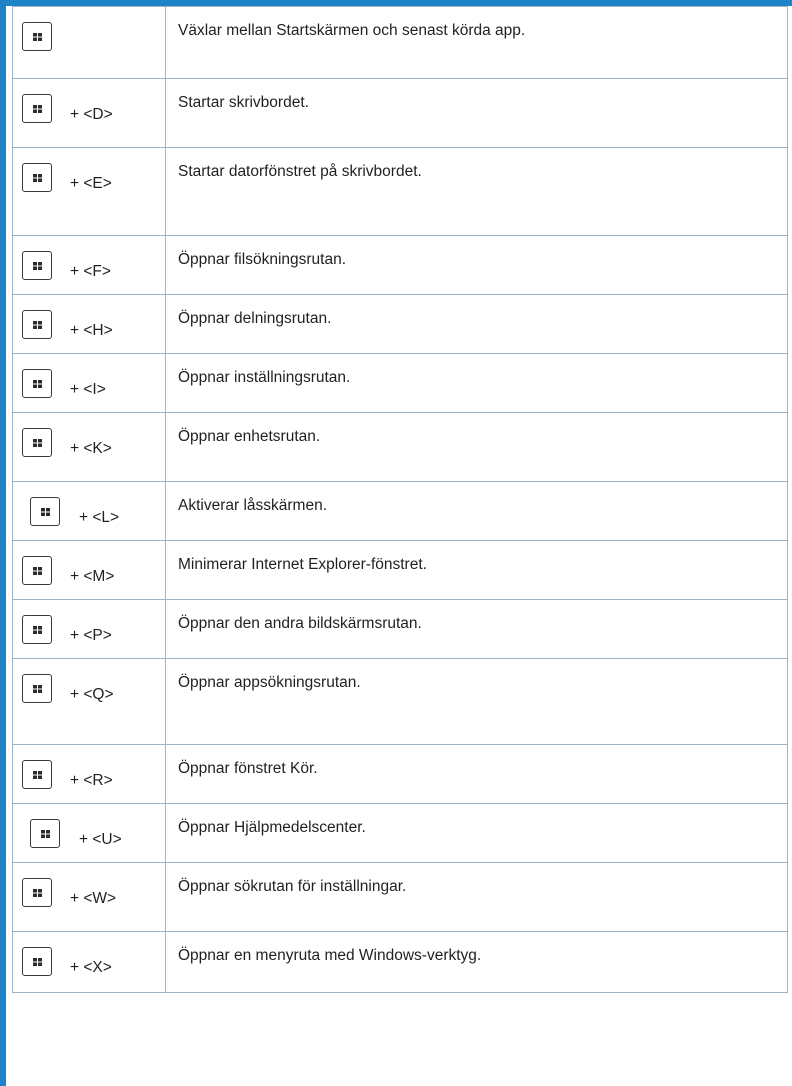  What do you see at coordinates (91, 114) in the screenshot?
I see `key-combination: + <D>` at bounding box center [91, 114].